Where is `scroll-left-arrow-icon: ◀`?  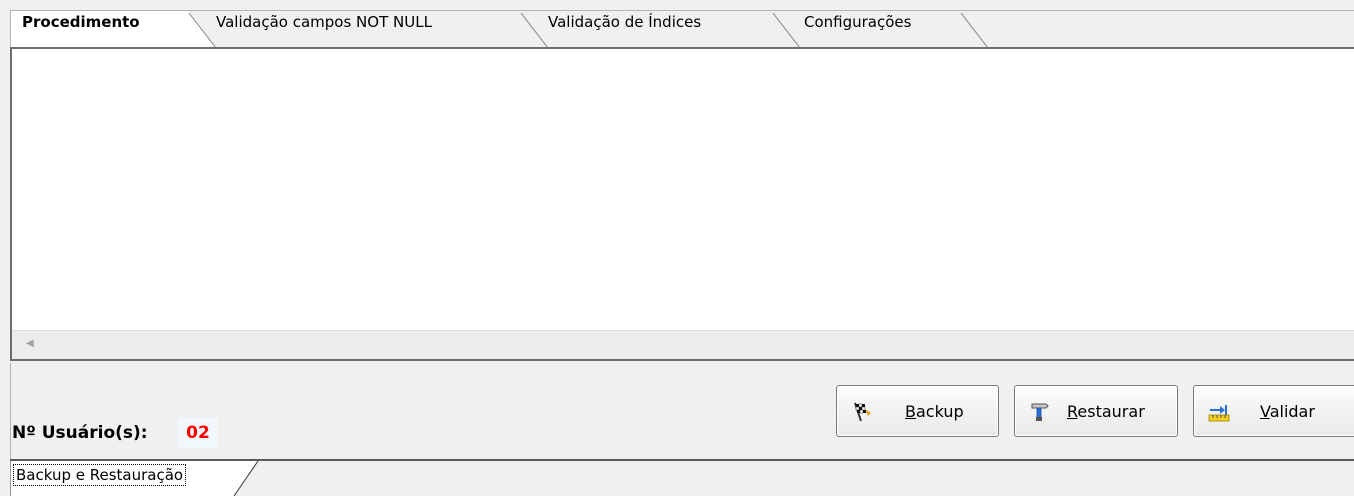 scroll-left-arrow-icon: ◀ is located at coordinates (30, 343).